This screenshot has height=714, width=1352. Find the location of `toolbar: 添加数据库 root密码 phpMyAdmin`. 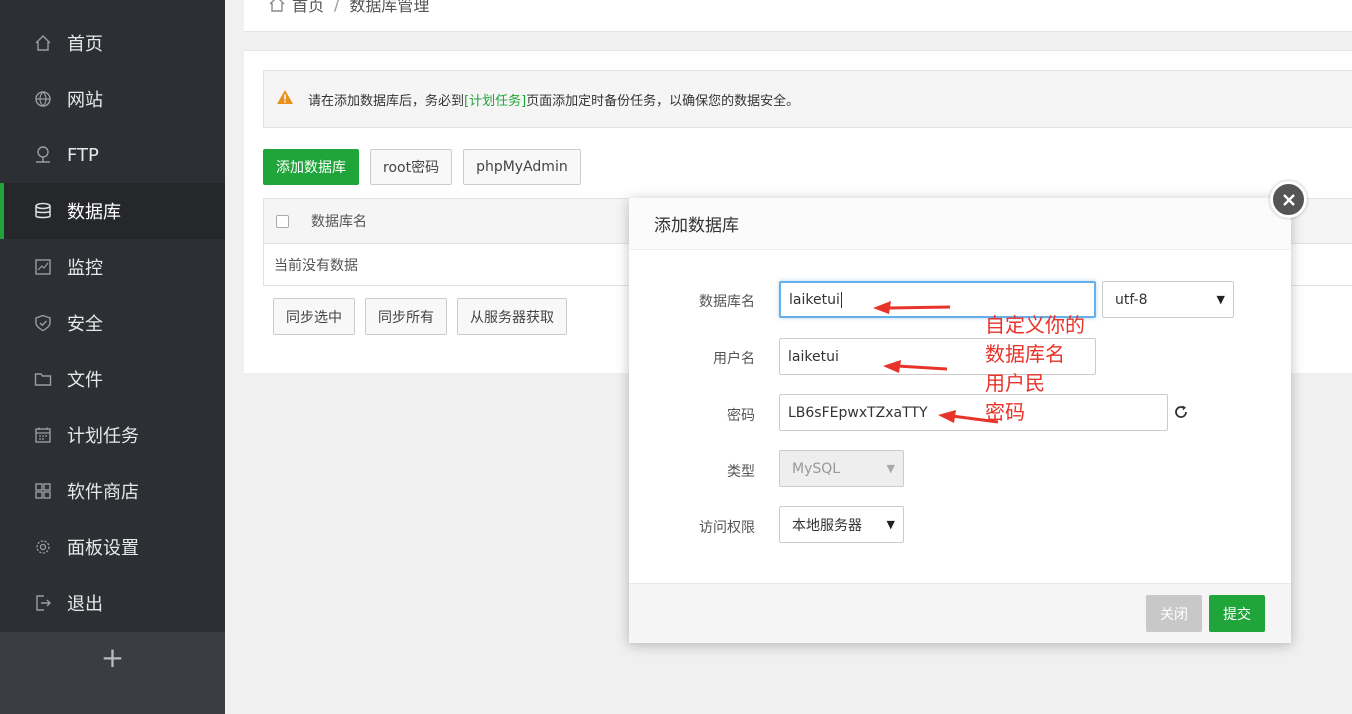

toolbar: 添加数据库 root密码 phpMyAdmin is located at coordinates (422, 167).